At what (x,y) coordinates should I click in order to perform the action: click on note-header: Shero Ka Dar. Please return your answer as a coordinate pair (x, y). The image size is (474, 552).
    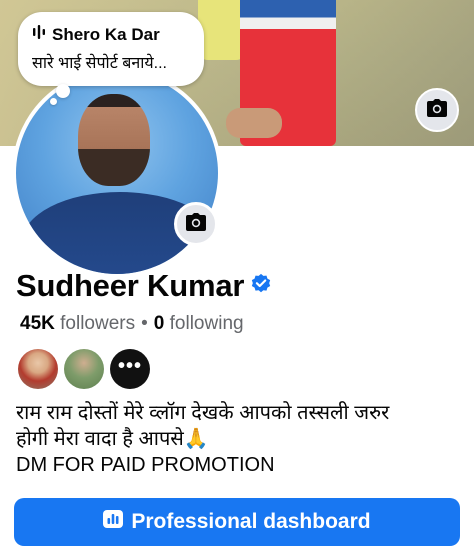
    Looking at the image, I should click on (113, 34).